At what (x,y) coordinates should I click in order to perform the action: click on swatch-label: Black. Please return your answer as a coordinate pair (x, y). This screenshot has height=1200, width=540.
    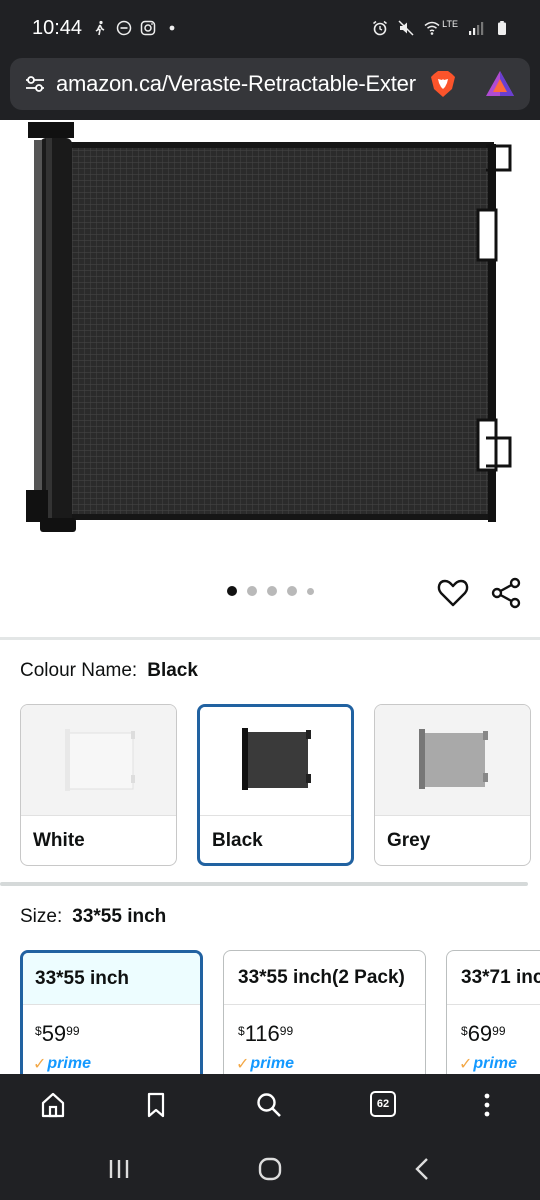
    Looking at the image, I should click on (275, 839).